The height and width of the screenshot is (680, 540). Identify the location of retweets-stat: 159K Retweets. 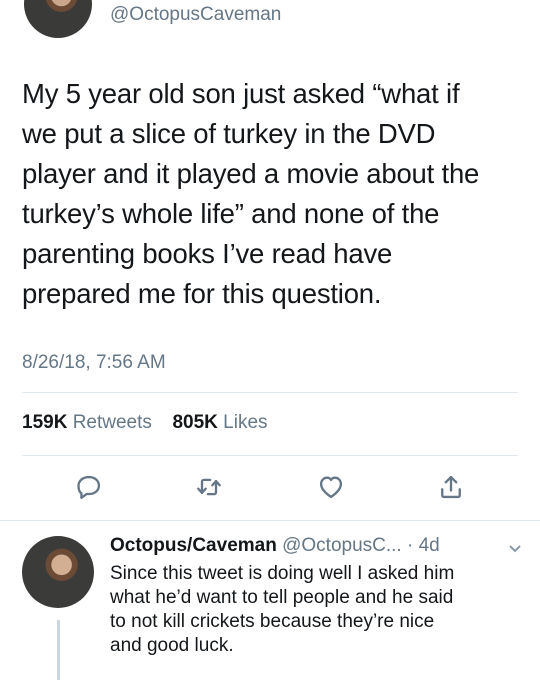
(89, 422).